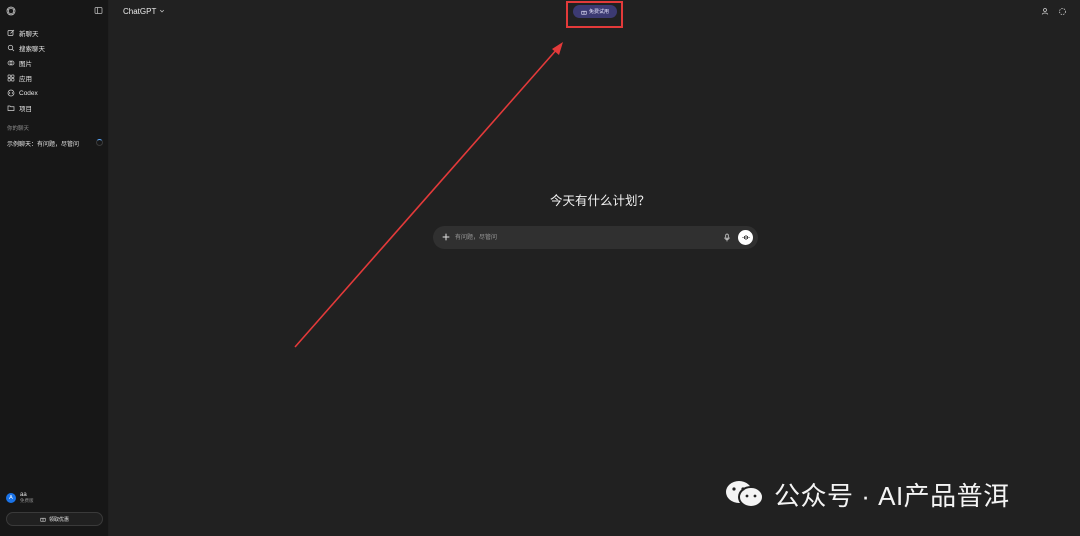 This screenshot has width=1080, height=536. I want to click on sidebar-item-images: 图片, so click(54, 63).